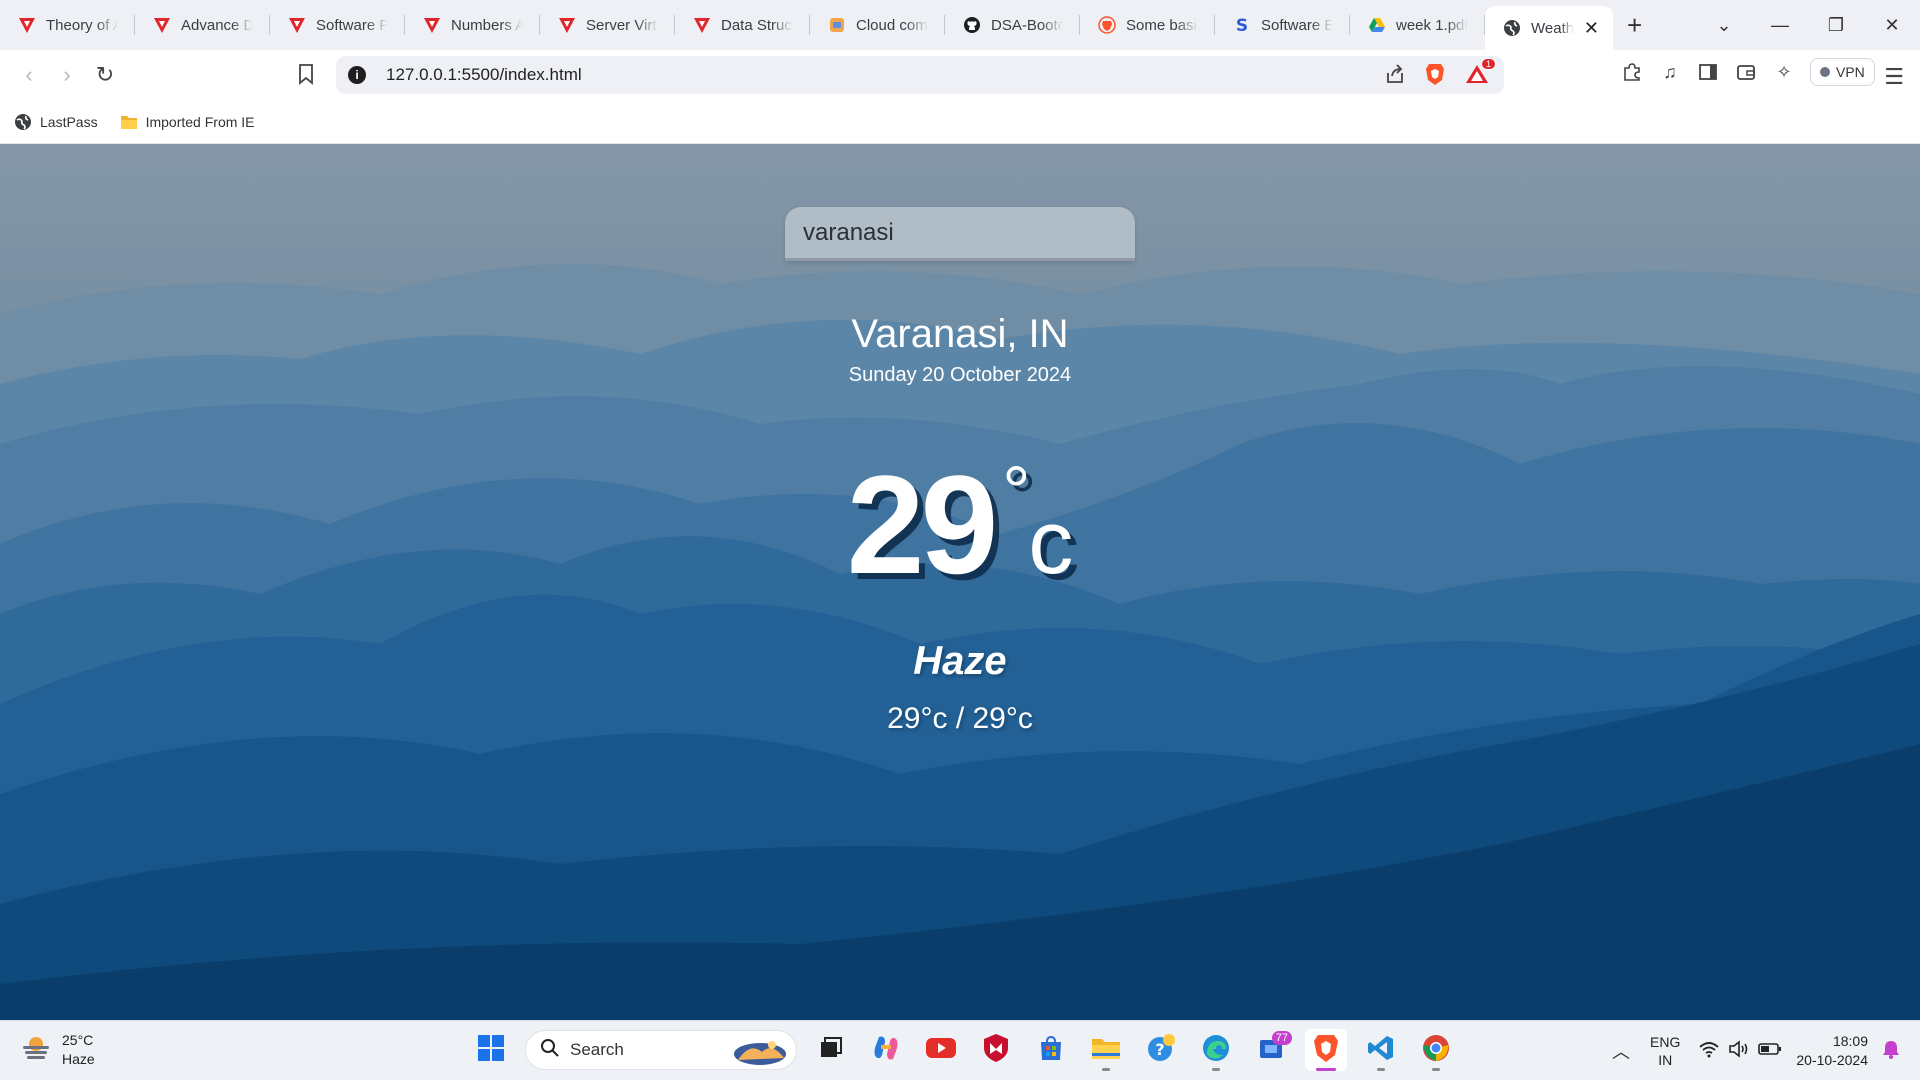 Image resolution: width=1920 pixels, height=1080 pixels. I want to click on minimize-icon: —, so click(1780, 25).